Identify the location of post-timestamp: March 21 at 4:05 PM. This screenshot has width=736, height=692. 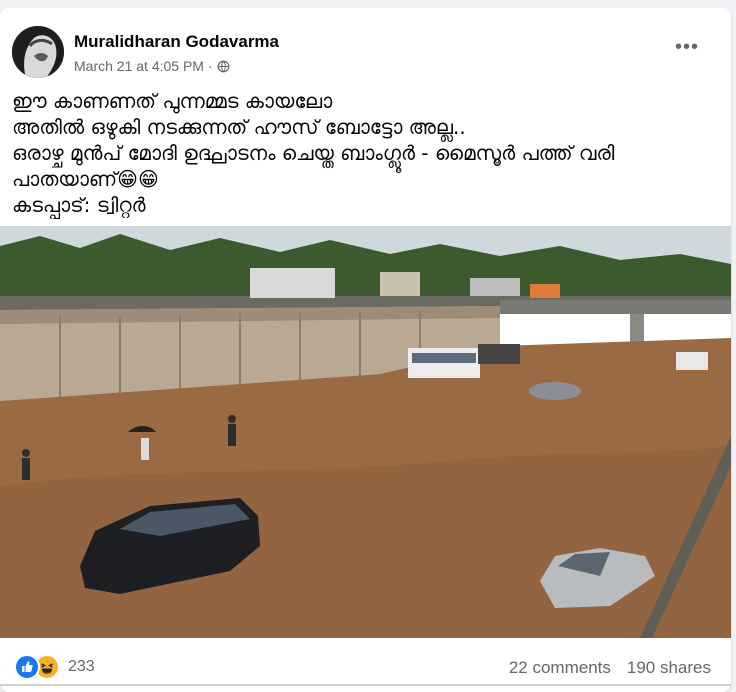
(139, 66).